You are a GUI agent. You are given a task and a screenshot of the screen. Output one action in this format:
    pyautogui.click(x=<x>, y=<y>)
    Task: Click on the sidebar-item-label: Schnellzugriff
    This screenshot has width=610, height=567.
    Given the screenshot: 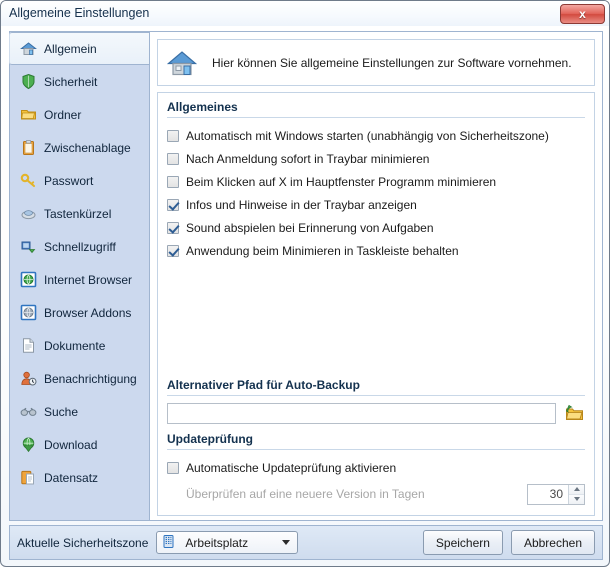 What is the action you would take?
    pyautogui.click(x=80, y=246)
    